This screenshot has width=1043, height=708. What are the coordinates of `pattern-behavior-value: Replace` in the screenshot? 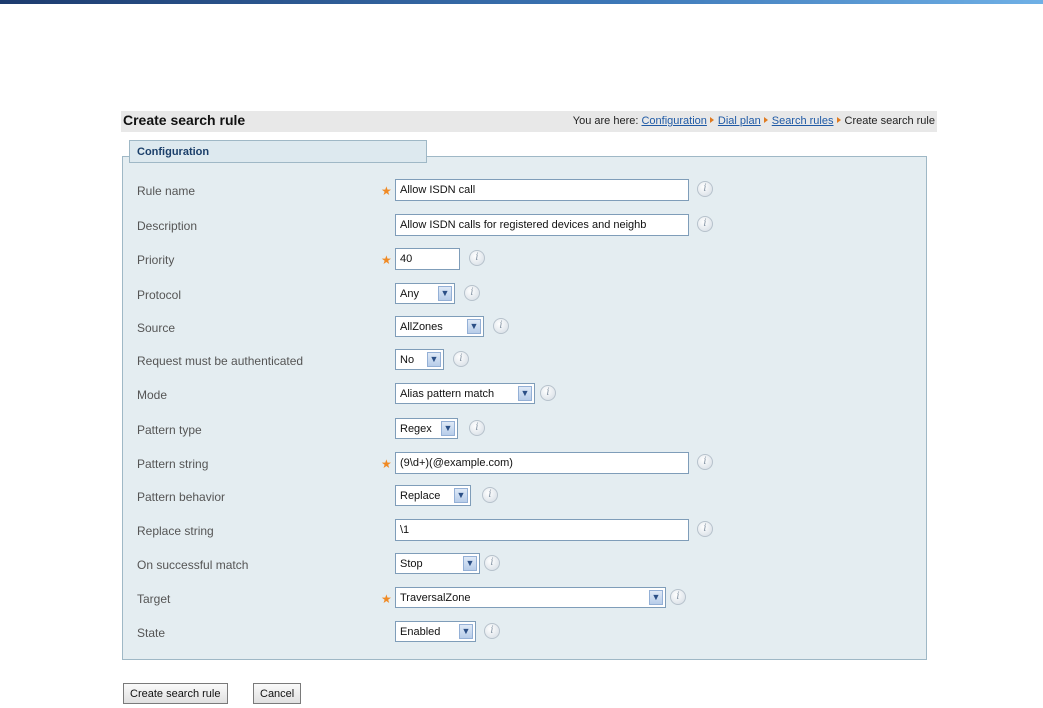 It's located at (420, 496).